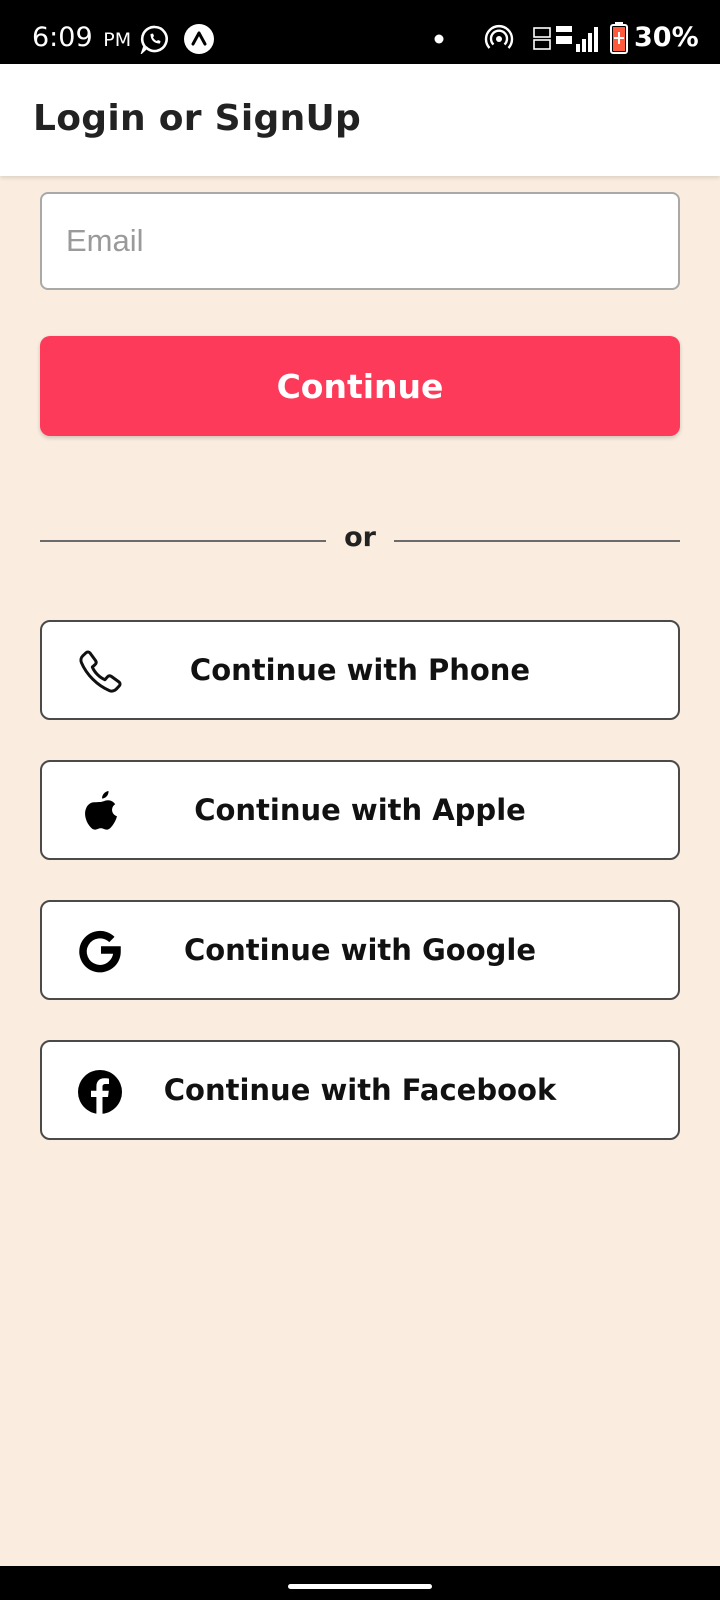  I want to click on divider-or-text: or, so click(360, 537).